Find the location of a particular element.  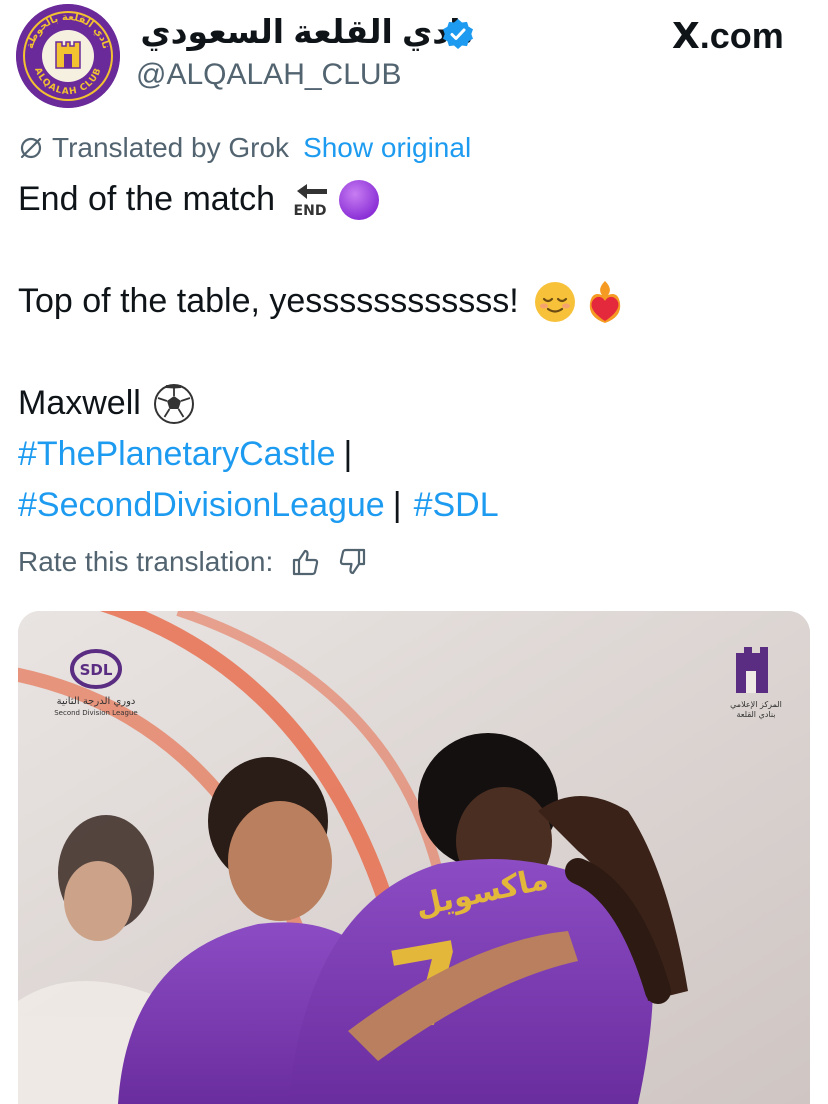

hashtag-second-division-league: #SecondDivisionLeague is located at coordinates (201, 505).